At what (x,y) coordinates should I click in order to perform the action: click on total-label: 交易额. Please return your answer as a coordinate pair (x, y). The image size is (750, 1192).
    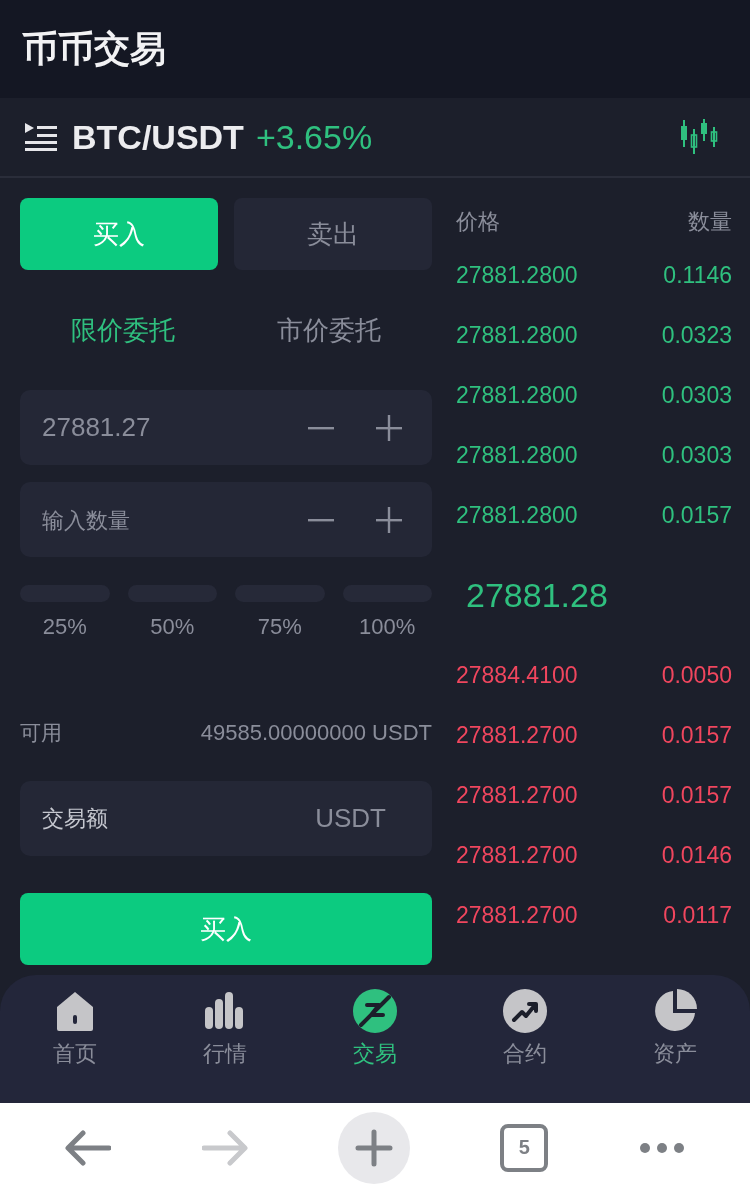
    Looking at the image, I should click on (75, 818).